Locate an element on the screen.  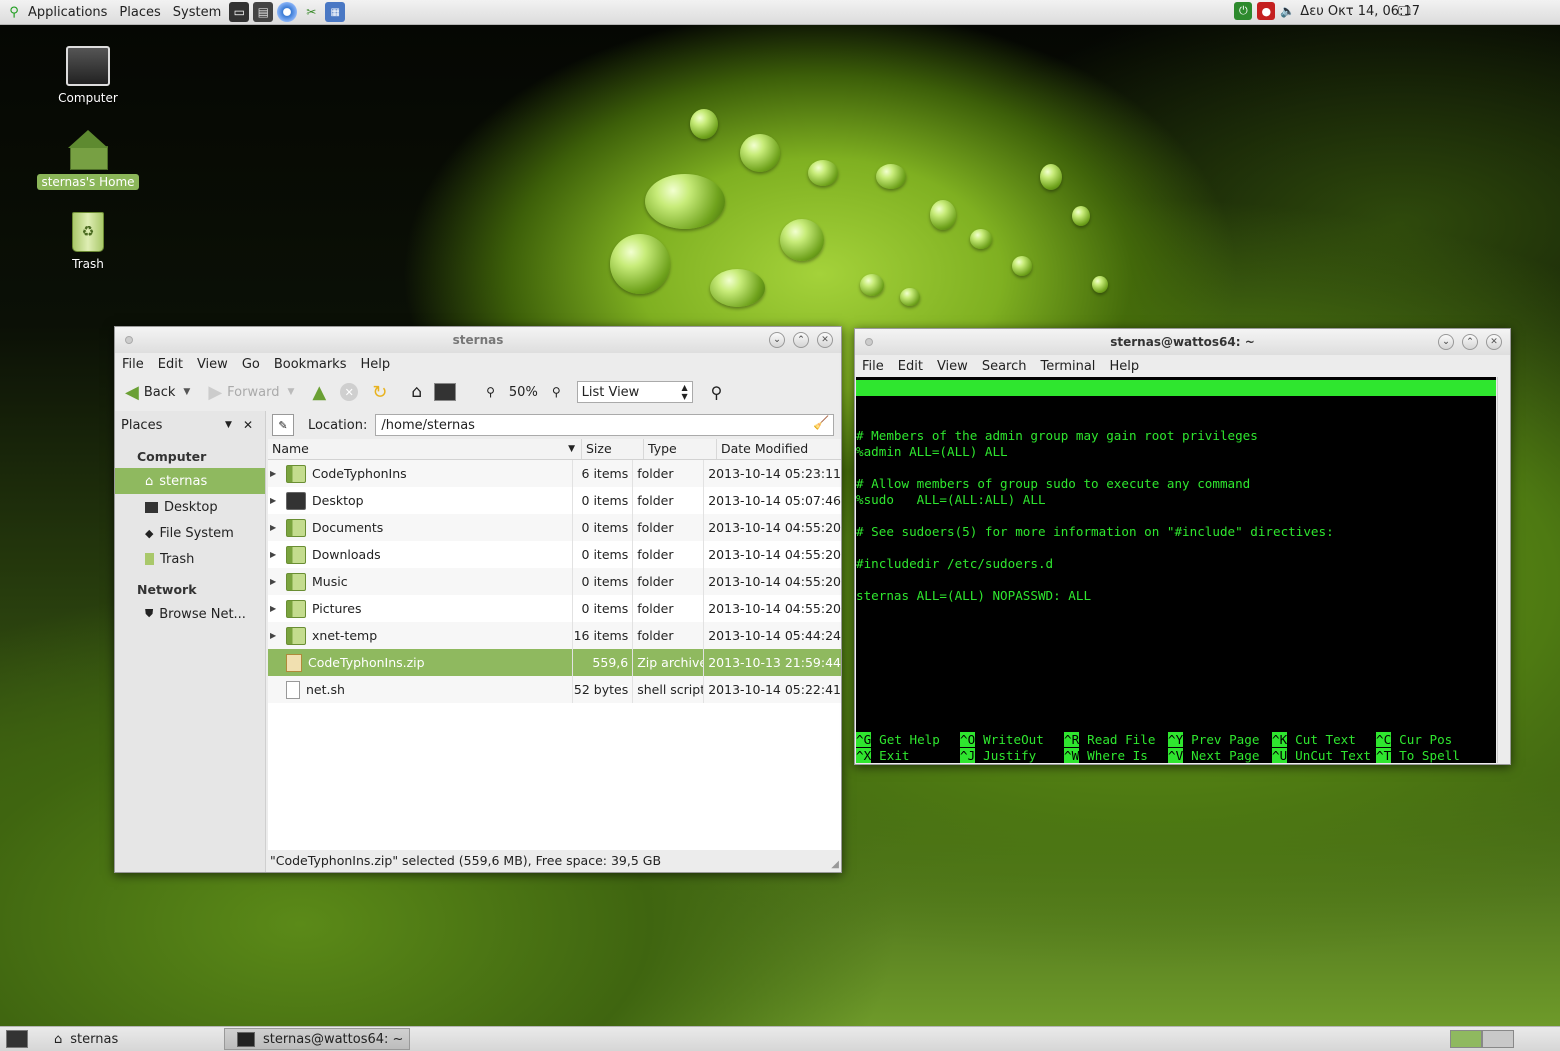
stop-icon: ✕ is located at coordinates (349, 392).